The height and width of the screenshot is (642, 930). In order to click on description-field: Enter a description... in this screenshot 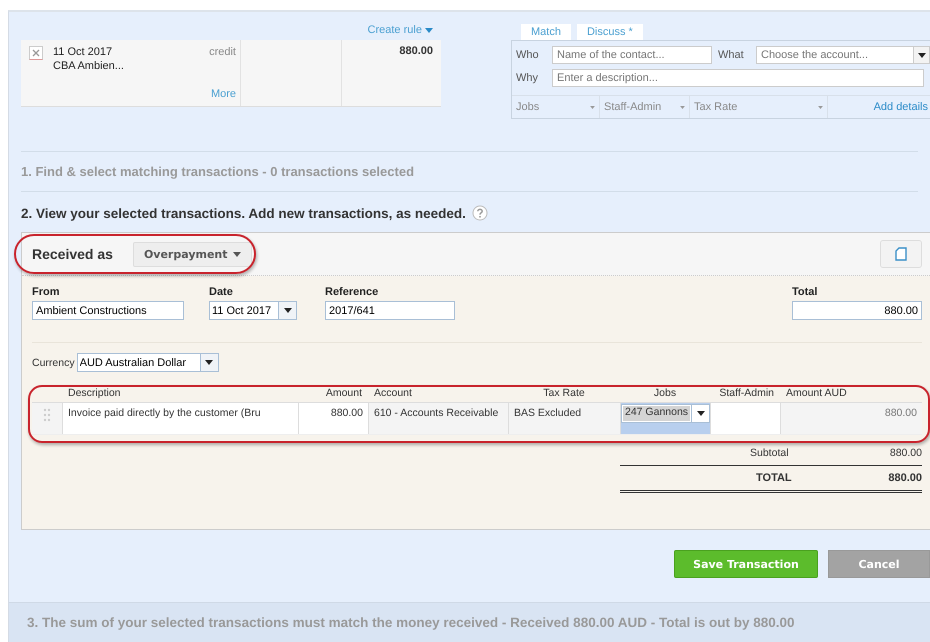, I will do `click(738, 78)`.